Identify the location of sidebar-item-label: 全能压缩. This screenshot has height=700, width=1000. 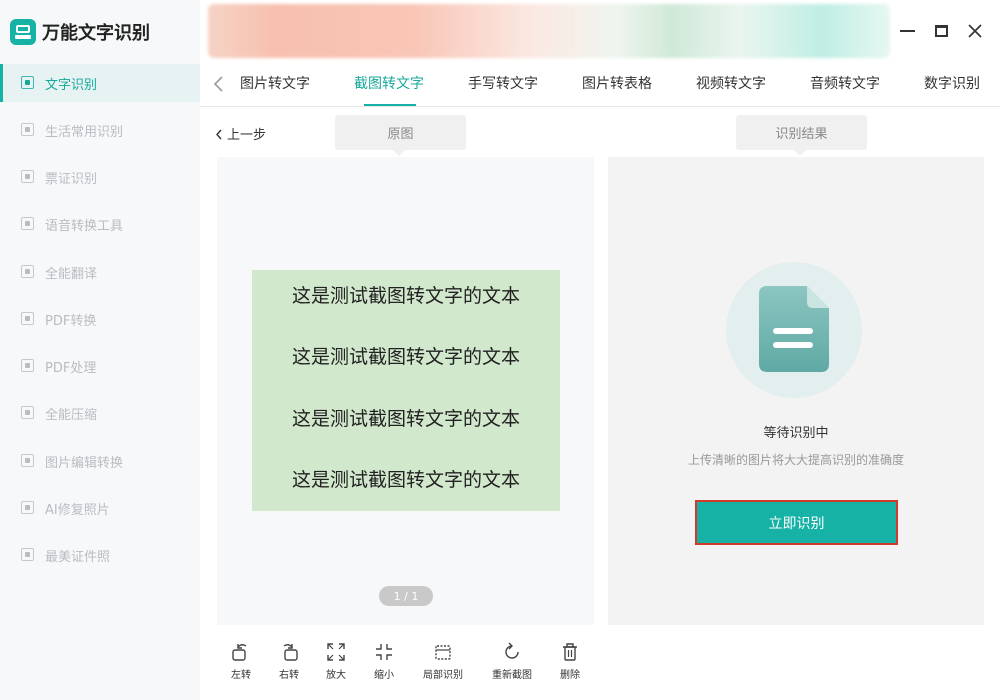
(71, 415).